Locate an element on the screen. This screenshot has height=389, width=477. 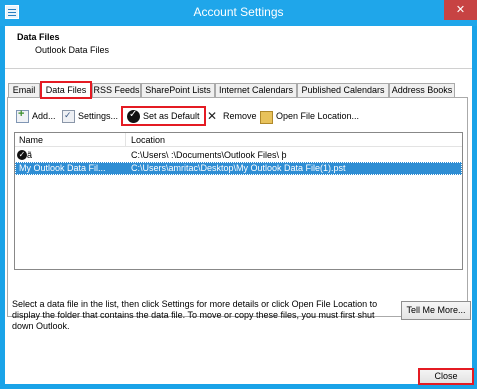
row-location: C:\Users\ :\Documents\Outlook Files\ þ is located at coordinates (209, 155).